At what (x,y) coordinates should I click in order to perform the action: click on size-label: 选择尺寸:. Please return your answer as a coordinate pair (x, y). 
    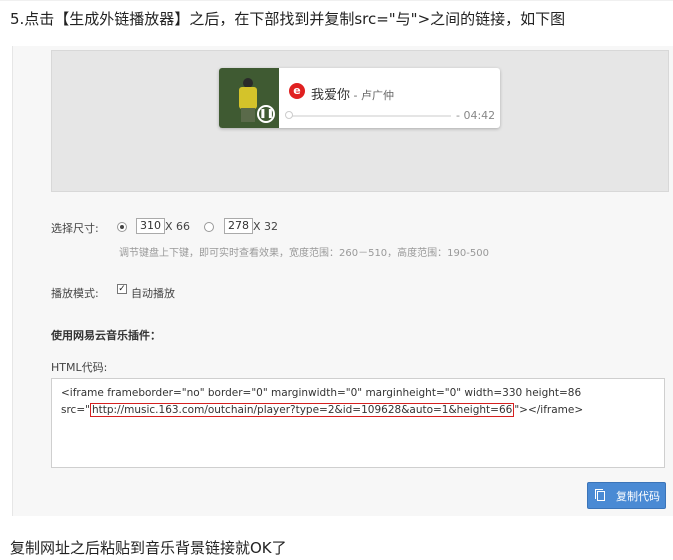
    Looking at the image, I should click on (75, 228).